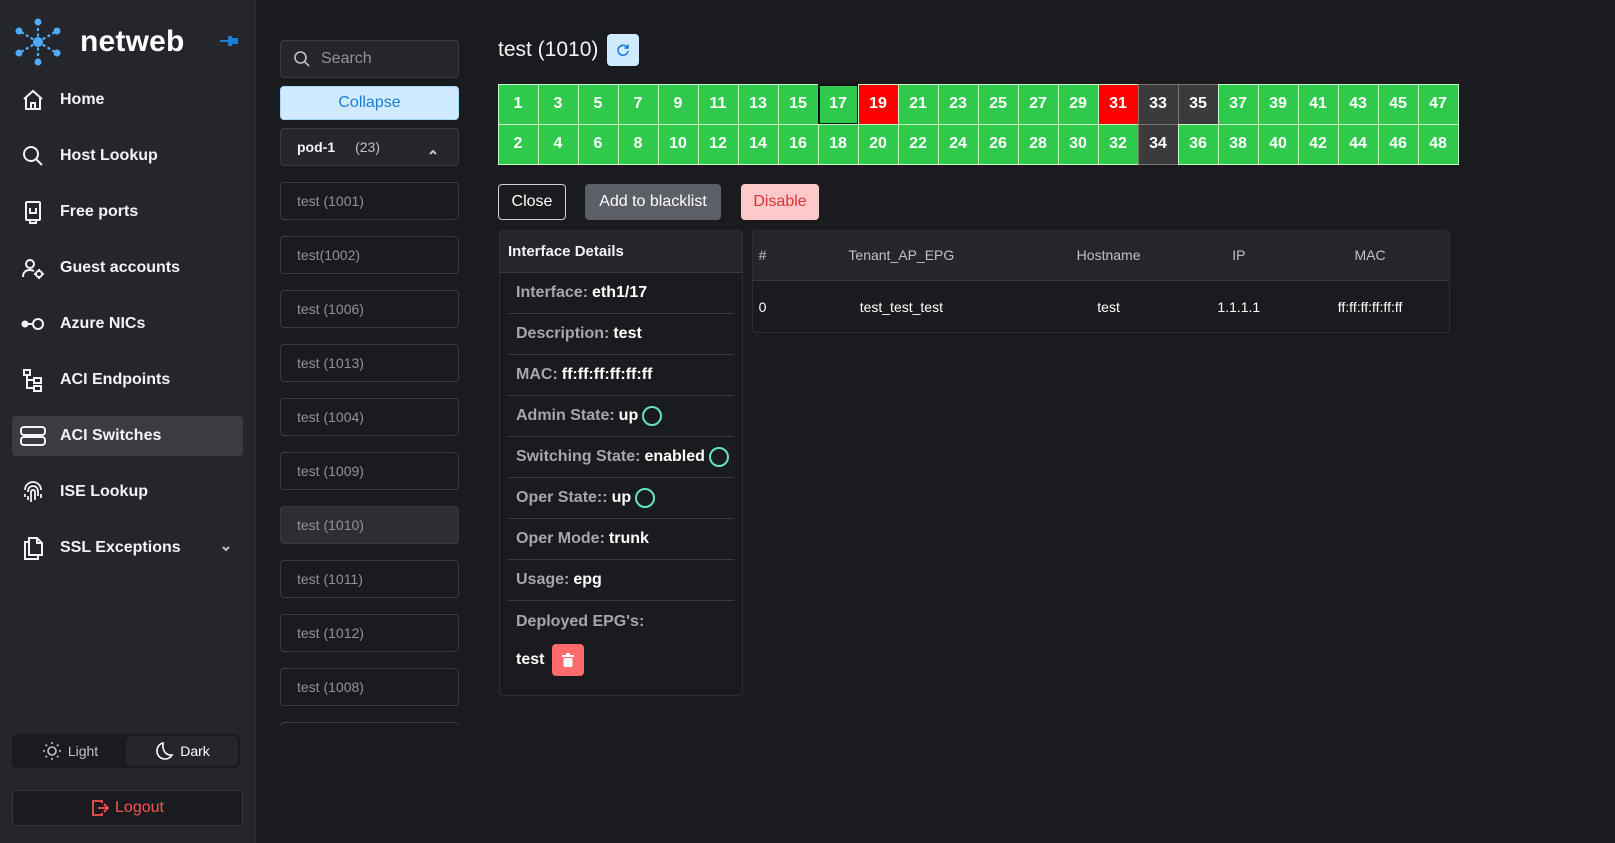 The image size is (1615, 843). Describe the element at coordinates (229, 43) in the screenshot. I see `pin-icon` at that location.